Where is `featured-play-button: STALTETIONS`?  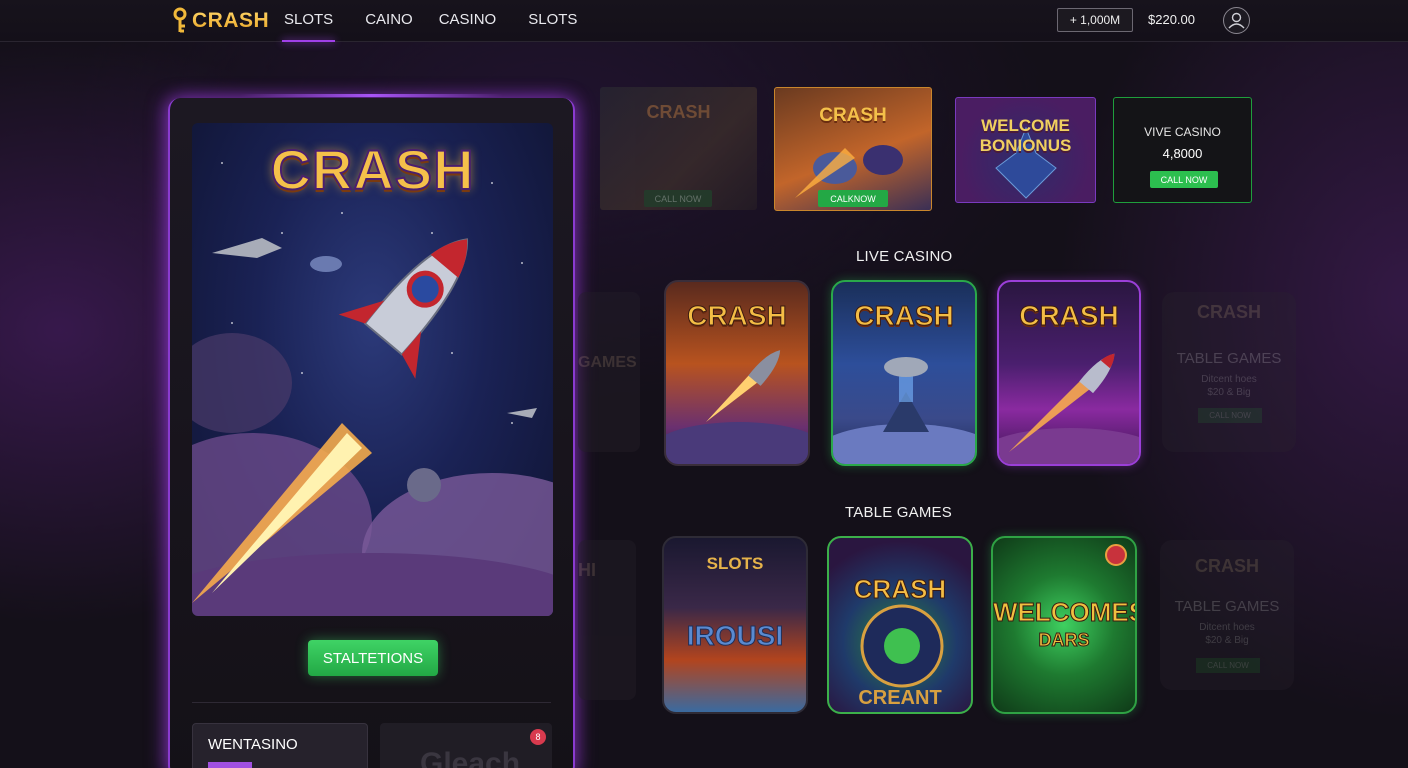 featured-play-button: STALTETIONS is located at coordinates (373, 658).